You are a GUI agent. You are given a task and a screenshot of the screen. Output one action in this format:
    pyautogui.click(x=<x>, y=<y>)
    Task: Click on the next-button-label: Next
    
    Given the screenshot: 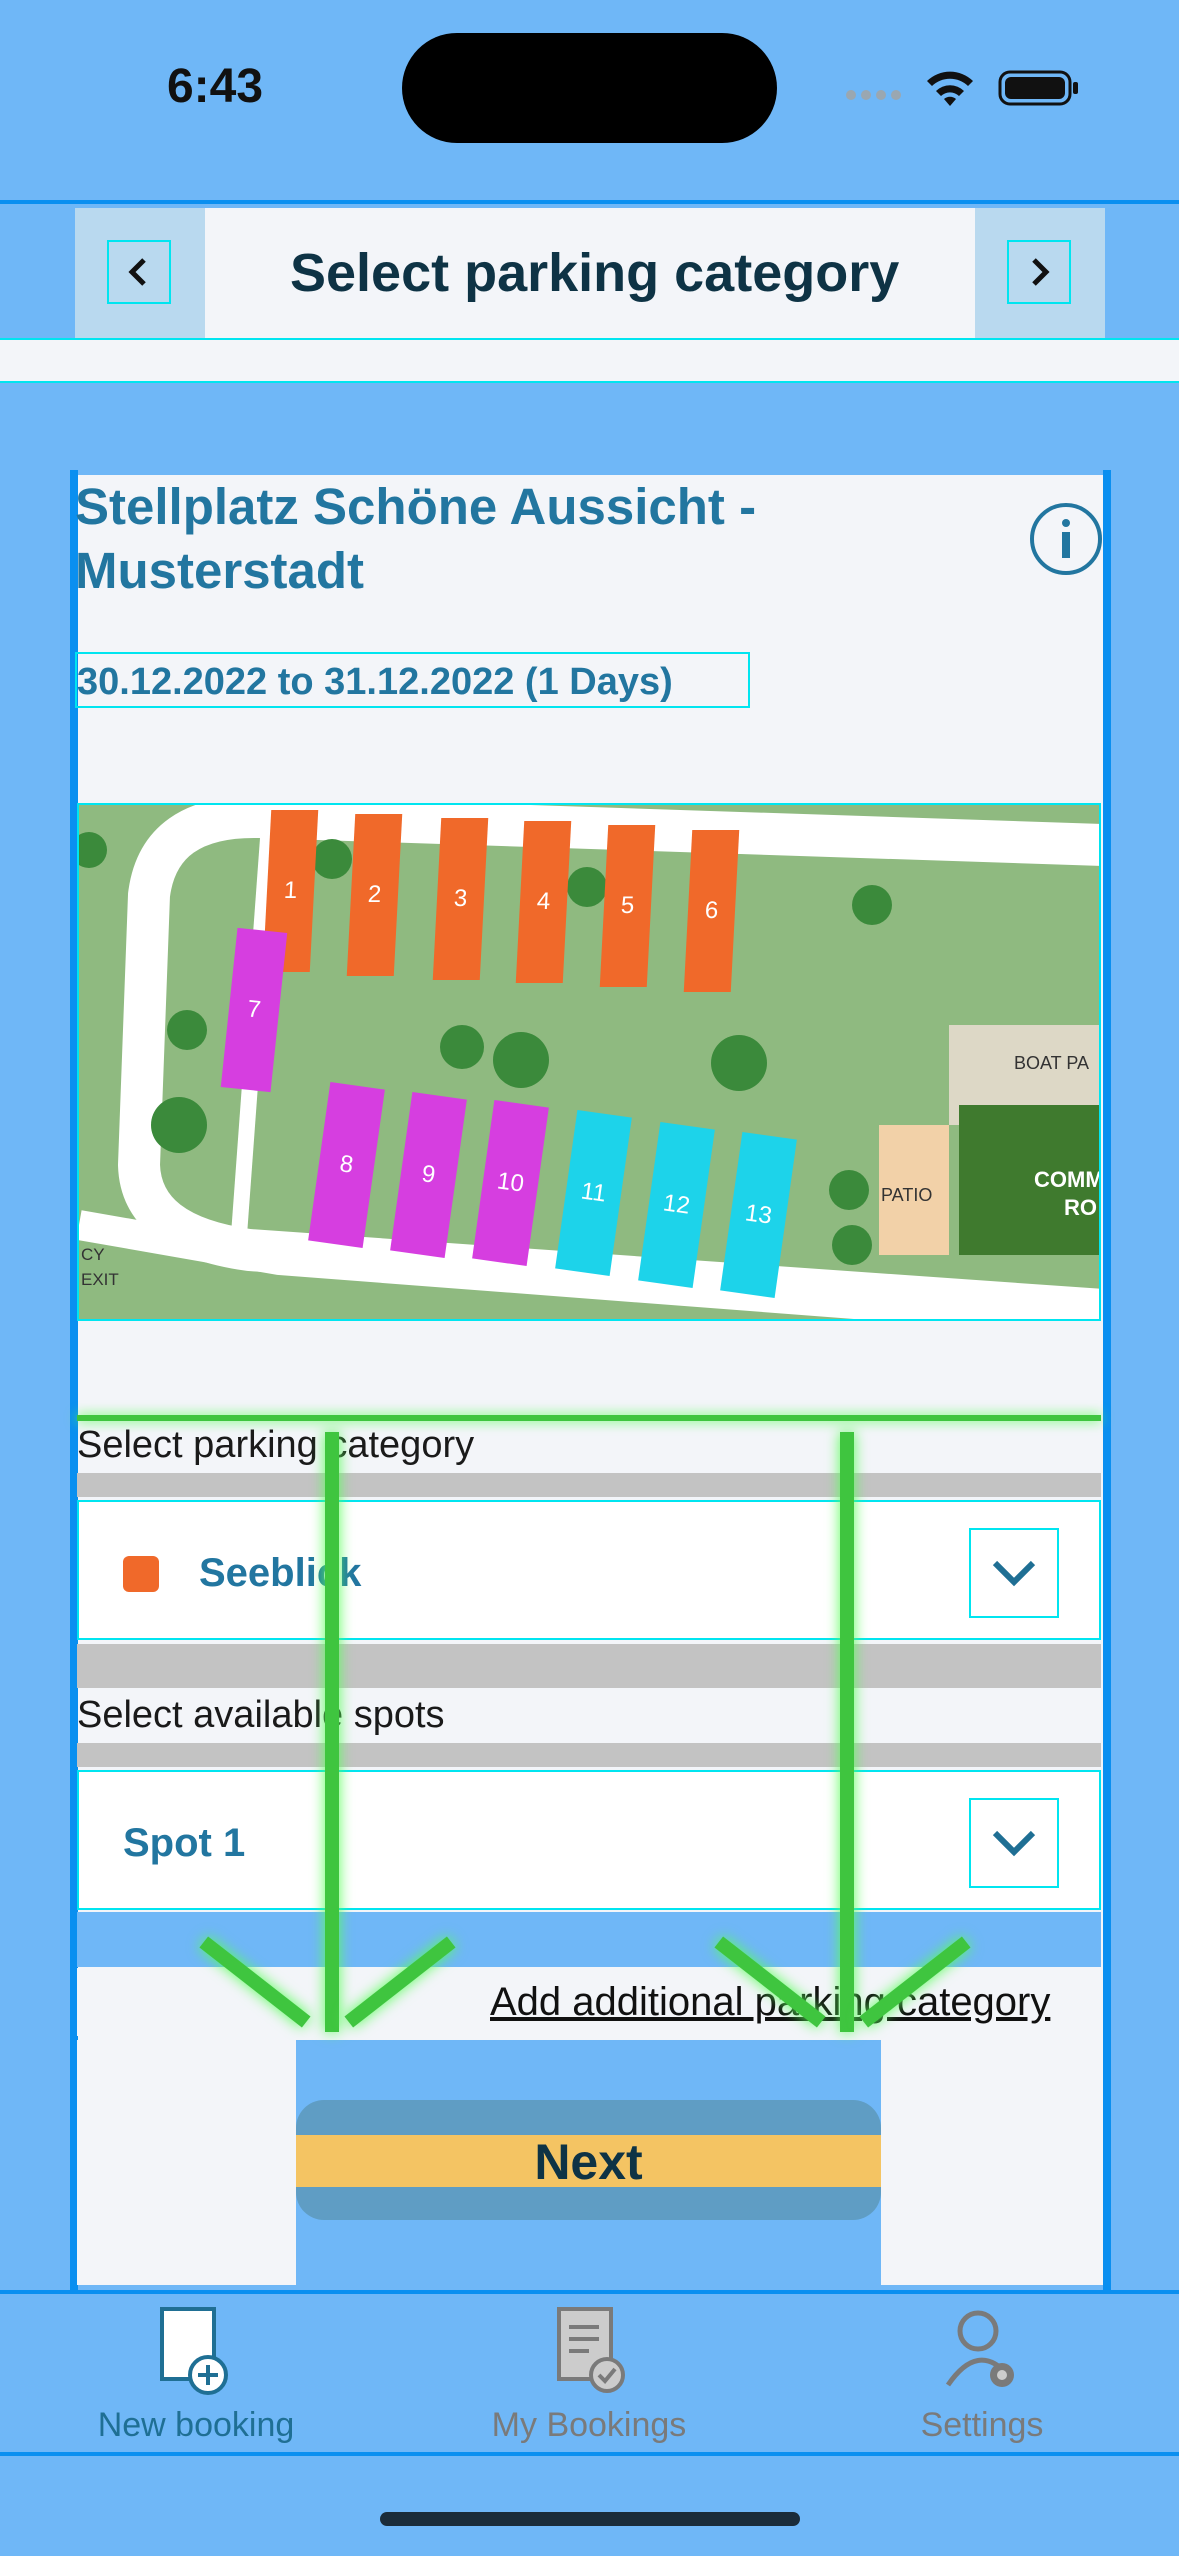 What is the action you would take?
    pyautogui.click(x=588, y=2162)
    